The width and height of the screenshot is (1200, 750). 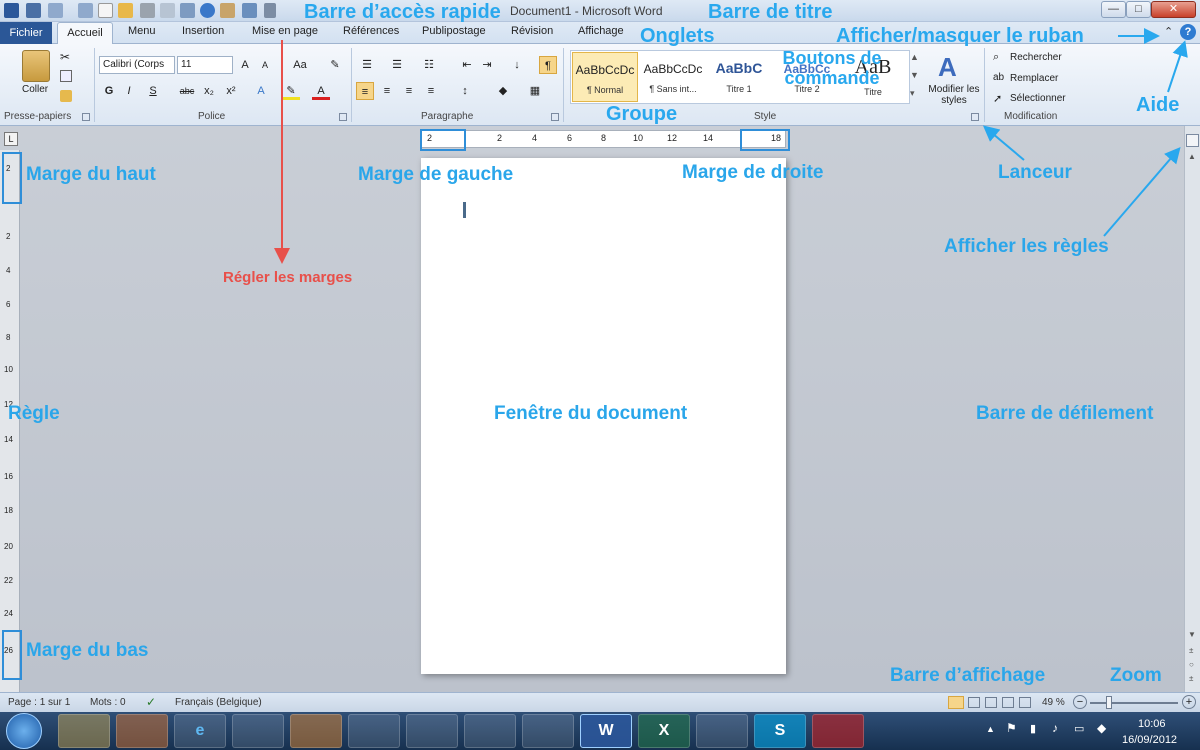 What do you see at coordinates (1079, 728) in the screenshot?
I see `battery-icon: ▭` at bounding box center [1079, 728].